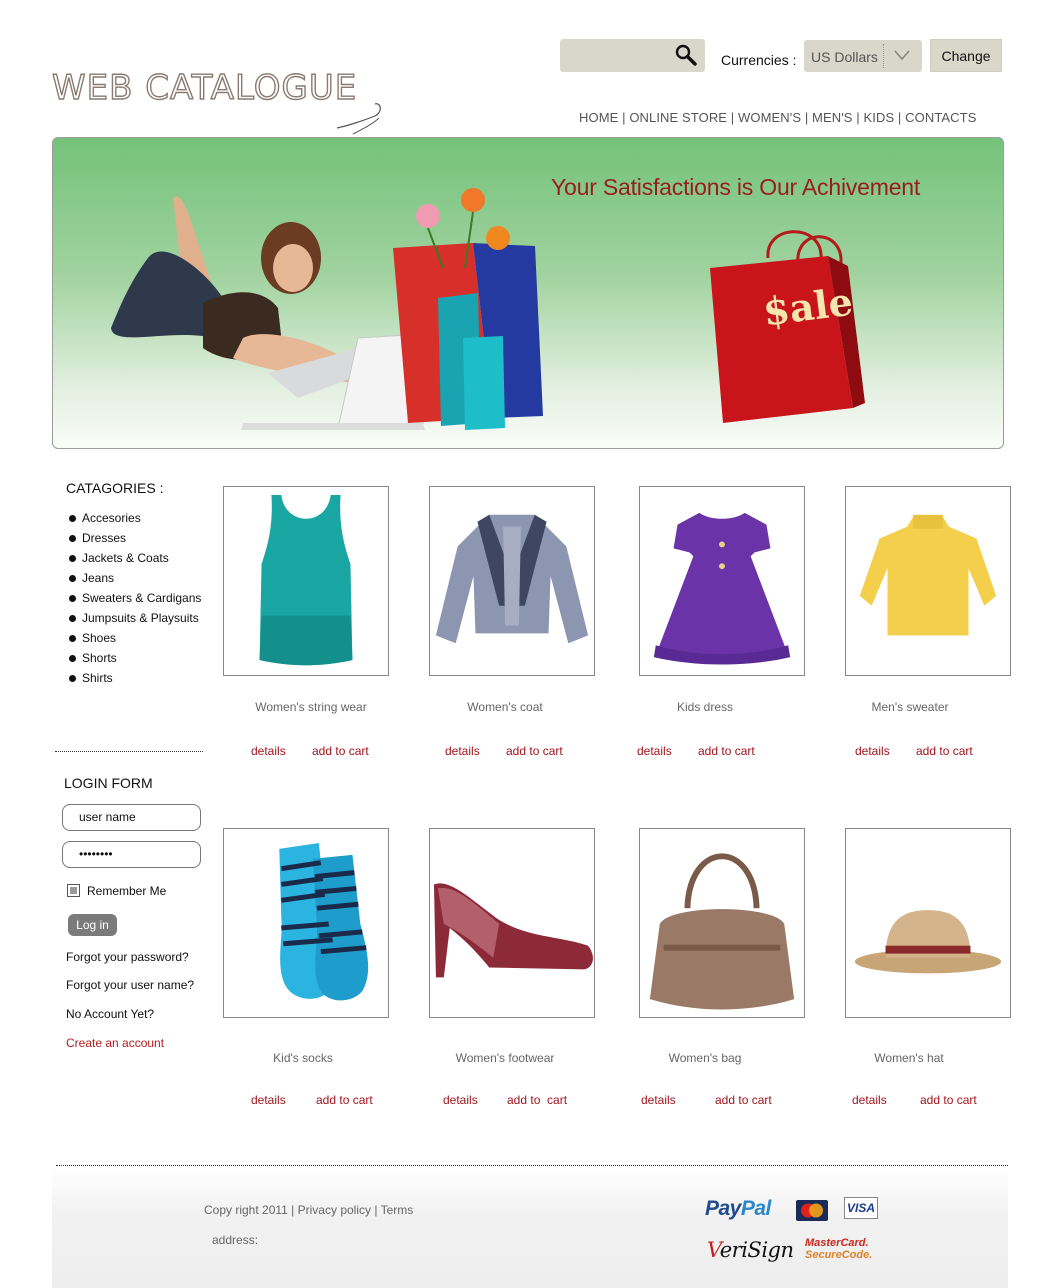 The height and width of the screenshot is (1288, 1050). What do you see at coordinates (142, 598) in the screenshot?
I see `category-label: Sweaters & Cardigans` at bounding box center [142, 598].